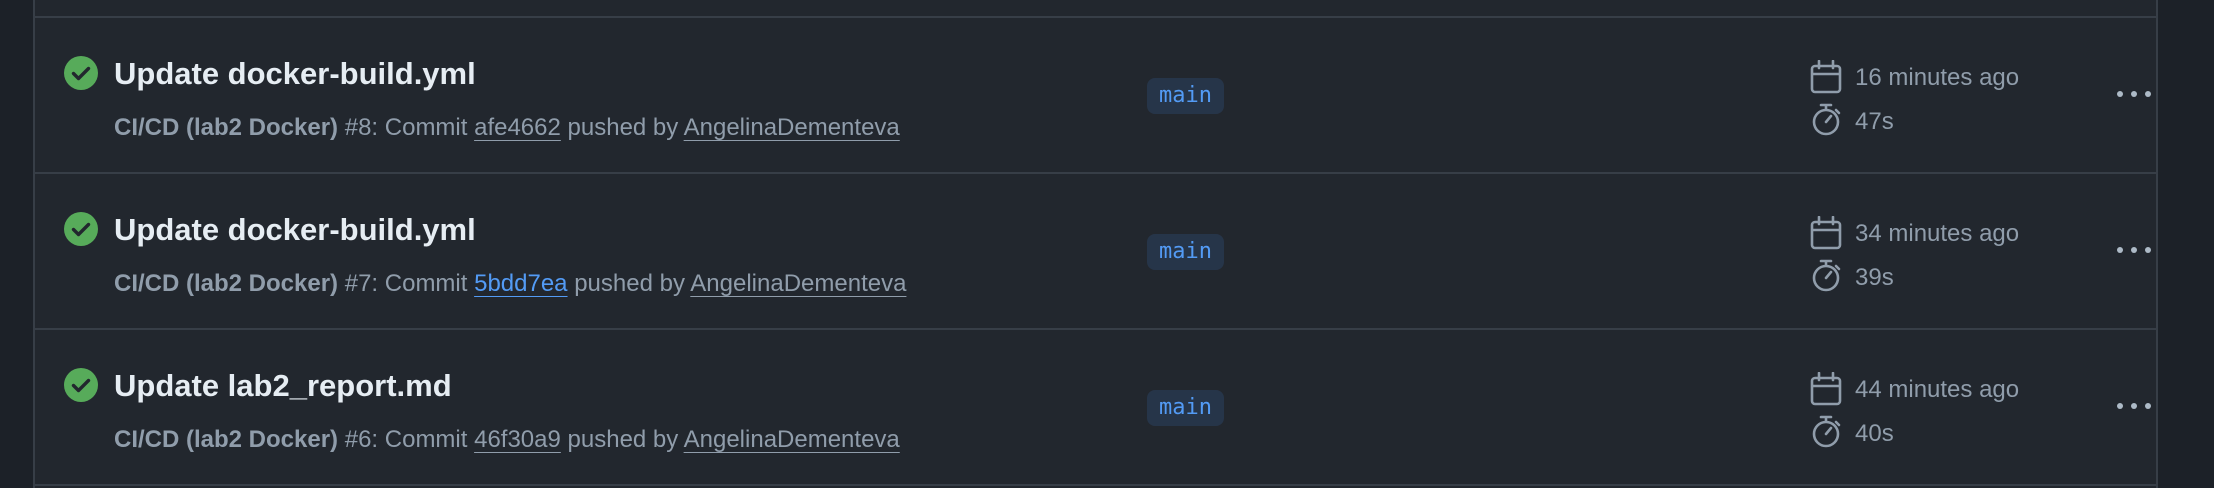  Describe the element at coordinates (1874, 433) in the screenshot. I see `run-duration: 40s` at that location.